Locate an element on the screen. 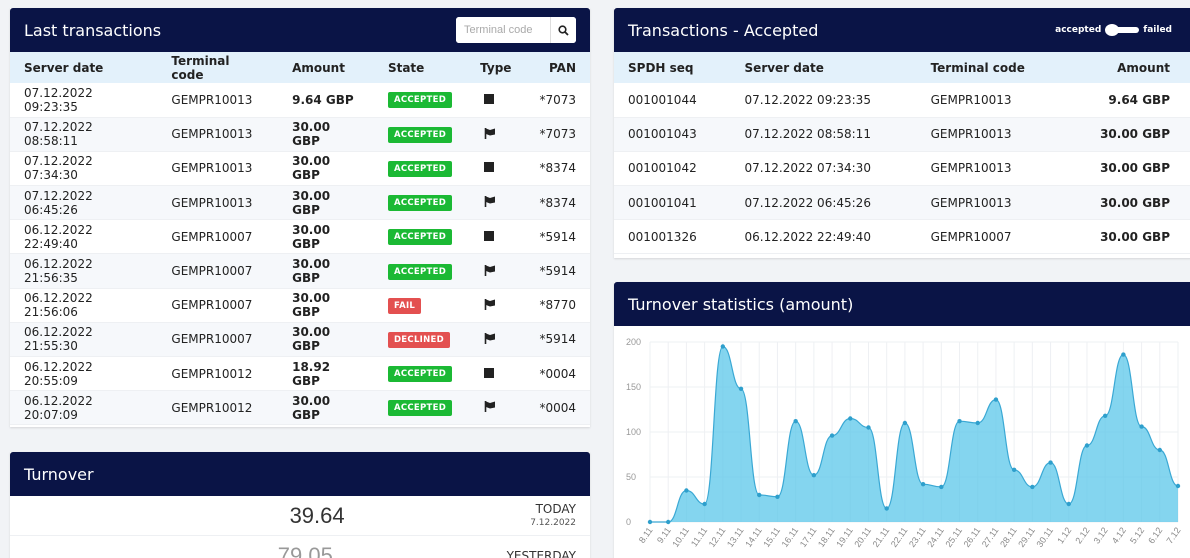 Image resolution: width=1190 pixels, height=558 pixels. x-tick-label: 24.11 is located at coordinates (935, 537).